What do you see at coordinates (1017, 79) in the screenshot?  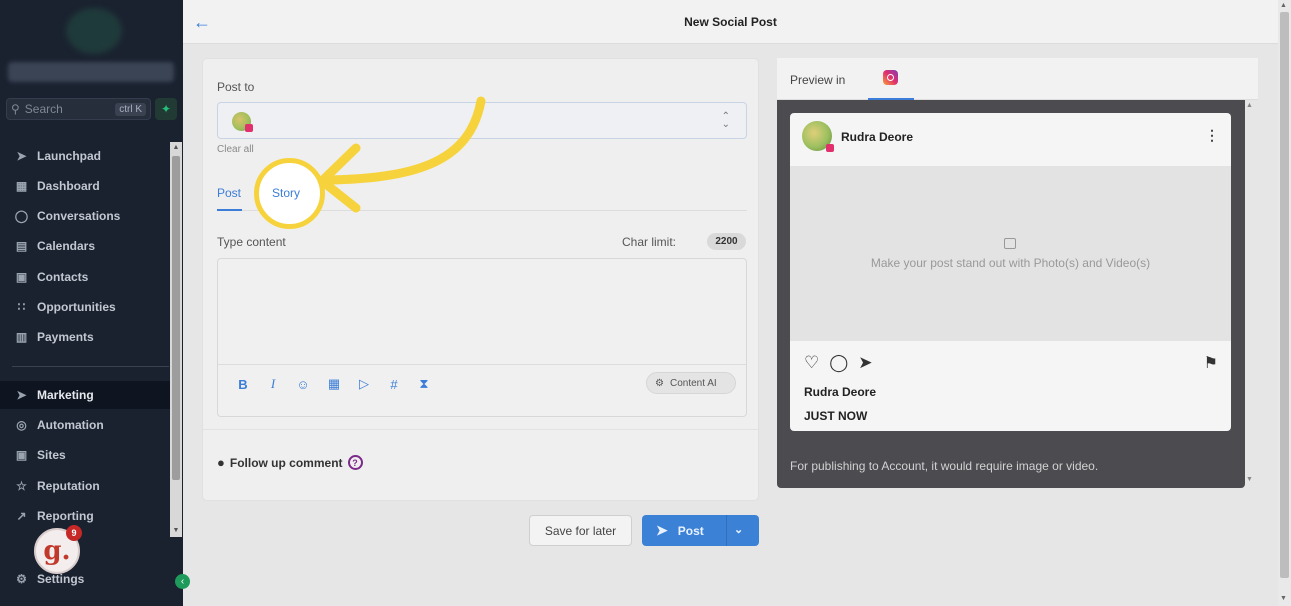 I see `preview-header: Preview in` at bounding box center [1017, 79].